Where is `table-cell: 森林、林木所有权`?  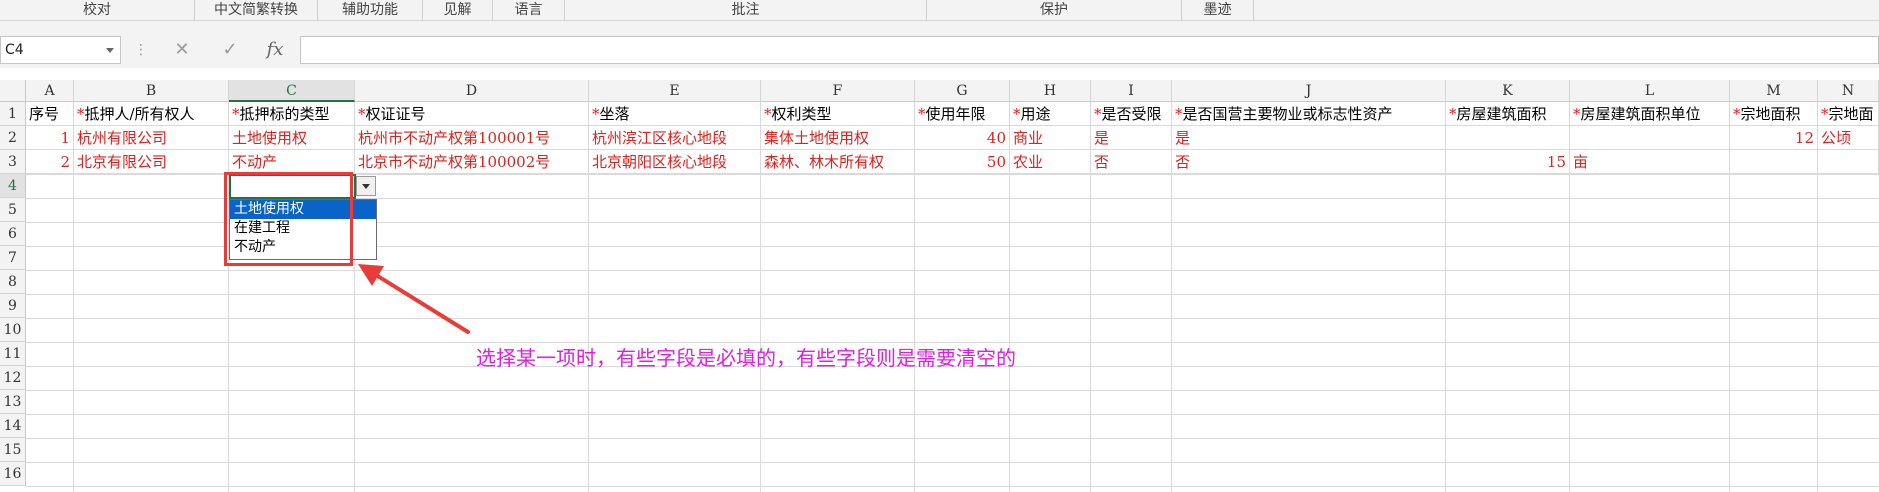 table-cell: 森林、林木所有权 is located at coordinates (838, 162).